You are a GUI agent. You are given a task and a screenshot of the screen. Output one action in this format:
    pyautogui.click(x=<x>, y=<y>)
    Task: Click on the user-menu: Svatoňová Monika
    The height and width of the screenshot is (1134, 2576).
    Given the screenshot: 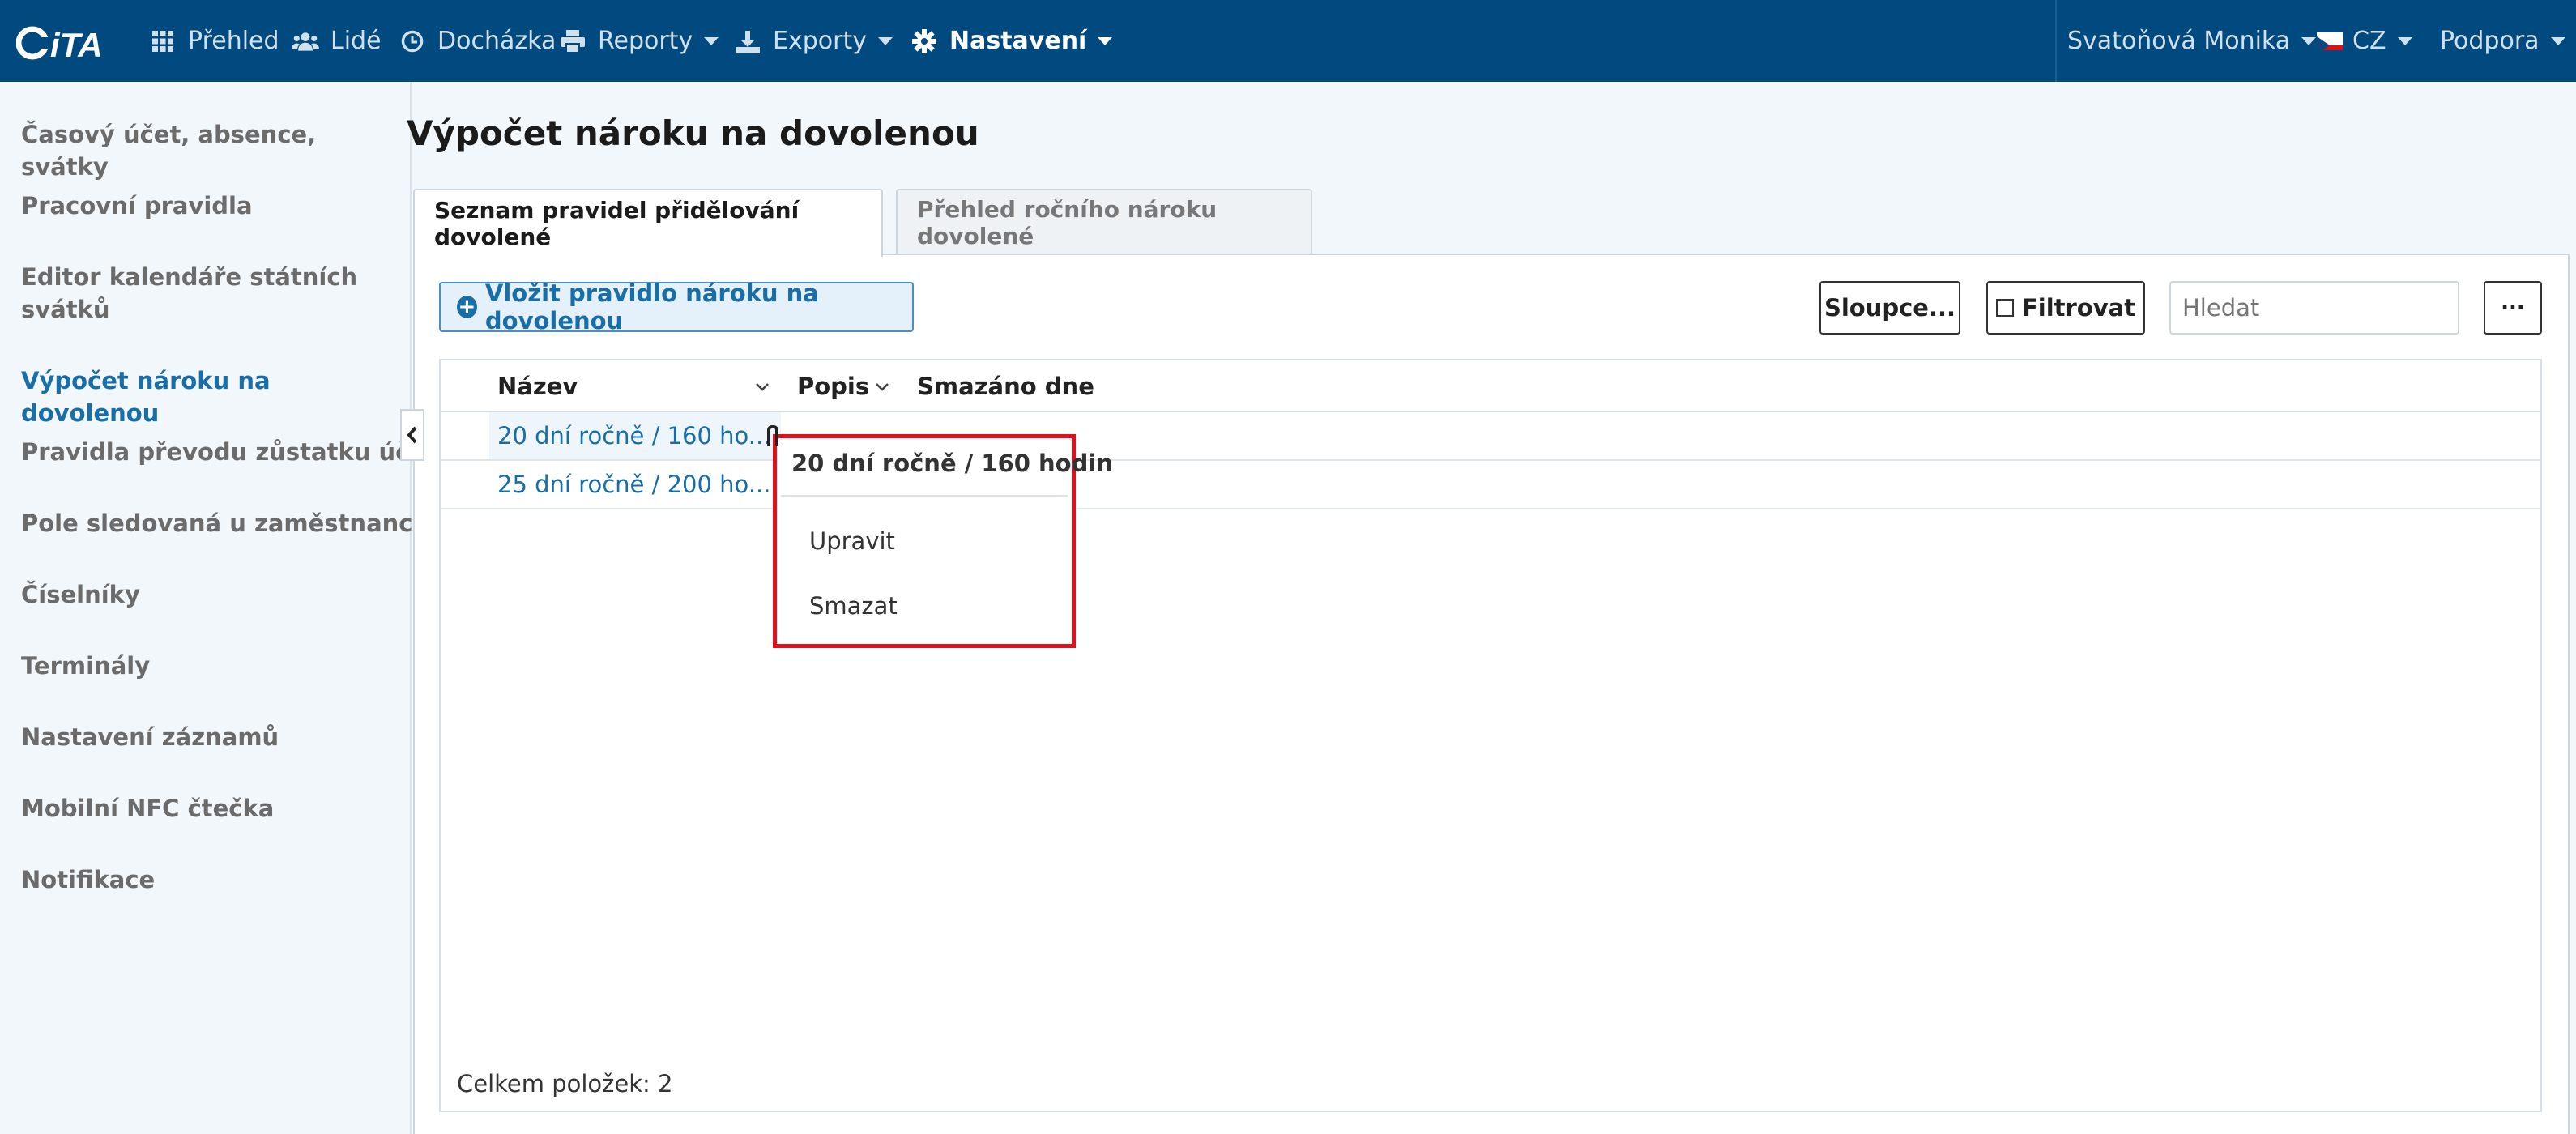 What is the action you would take?
    pyautogui.click(x=2192, y=41)
    